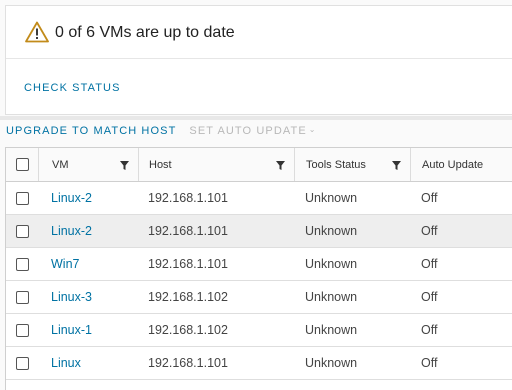  Describe the element at coordinates (160, 164) in the screenshot. I see `column-header-host-label: Host` at that location.